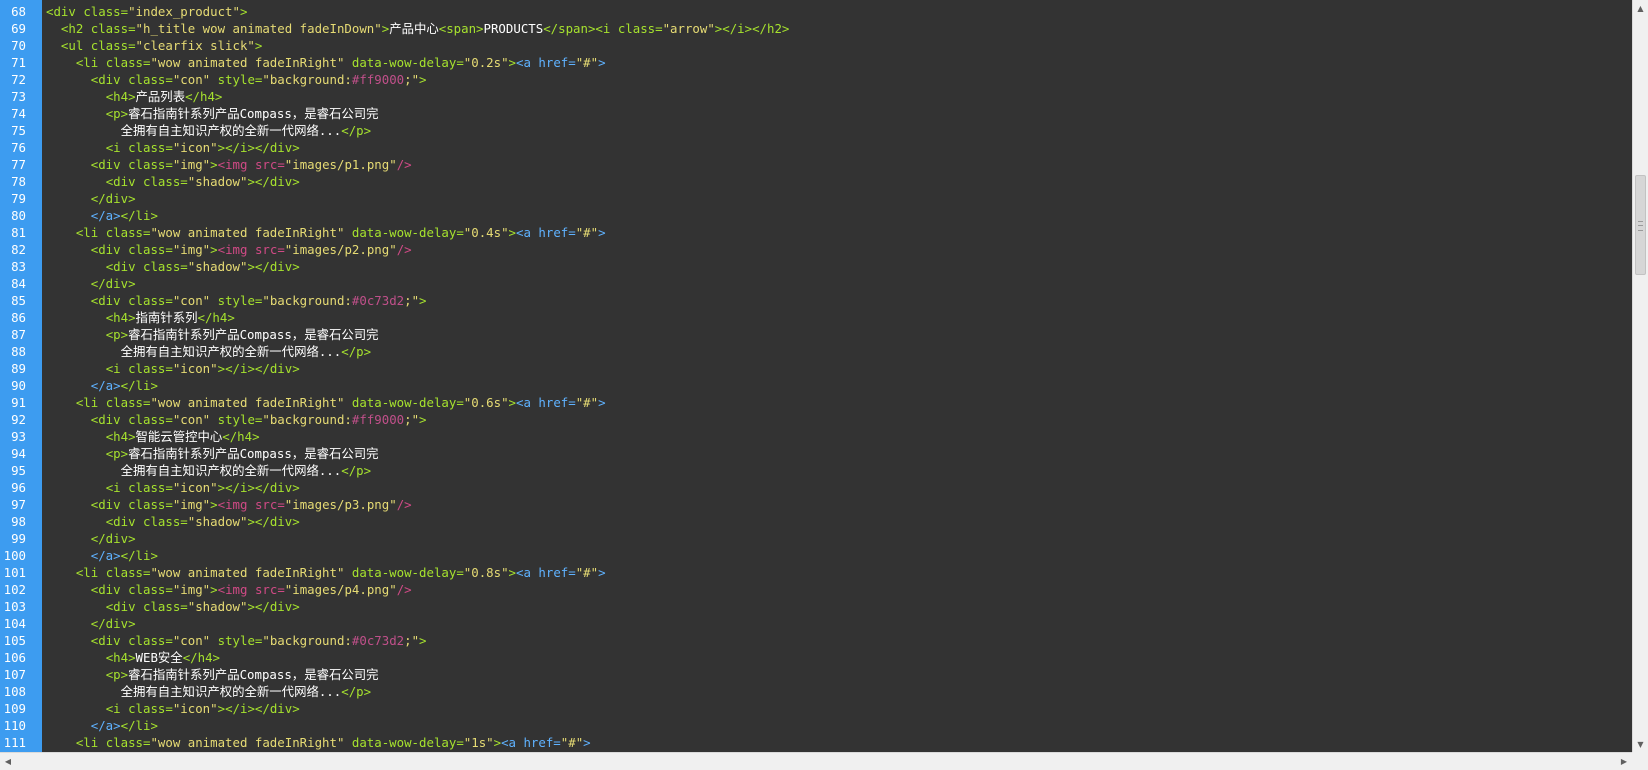 The width and height of the screenshot is (1648, 770). What do you see at coordinates (816, 657) in the screenshot?
I see `code-line: 106 <h4>WEB安全</h4>` at bounding box center [816, 657].